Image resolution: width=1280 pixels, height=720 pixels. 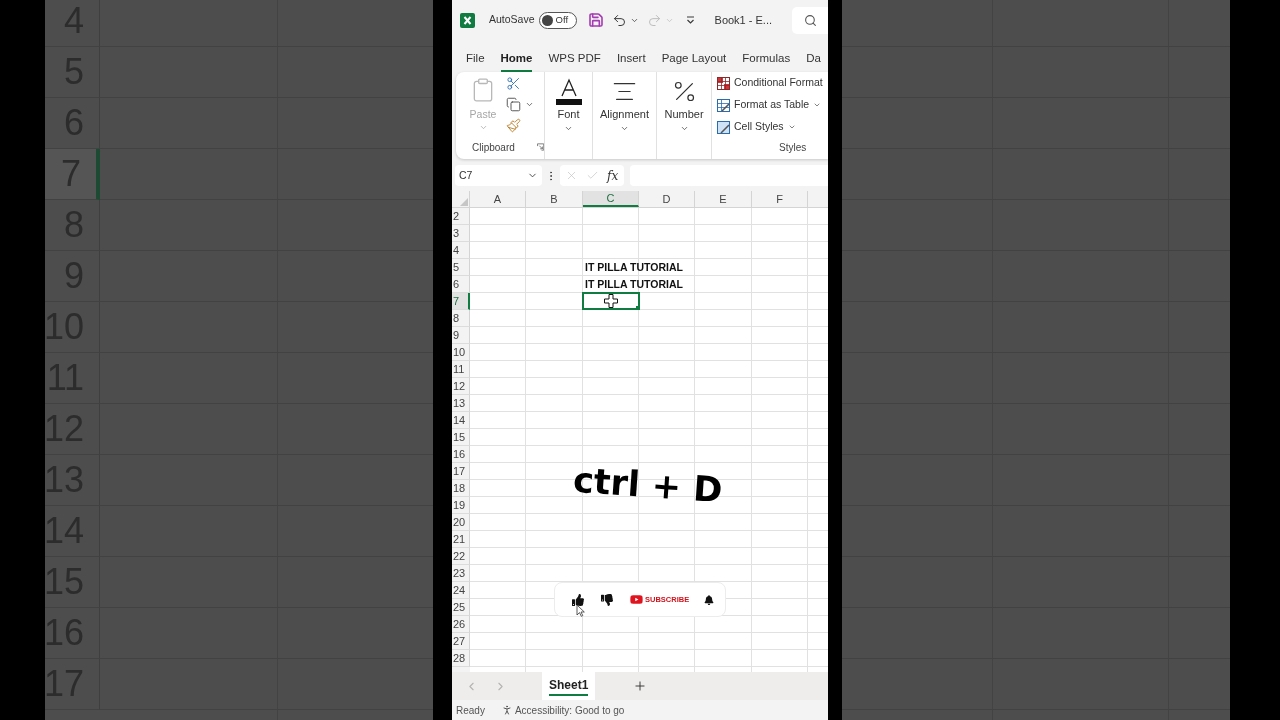 What do you see at coordinates (513, 83) in the screenshot?
I see `scissors-icon` at bounding box center [513, 83].